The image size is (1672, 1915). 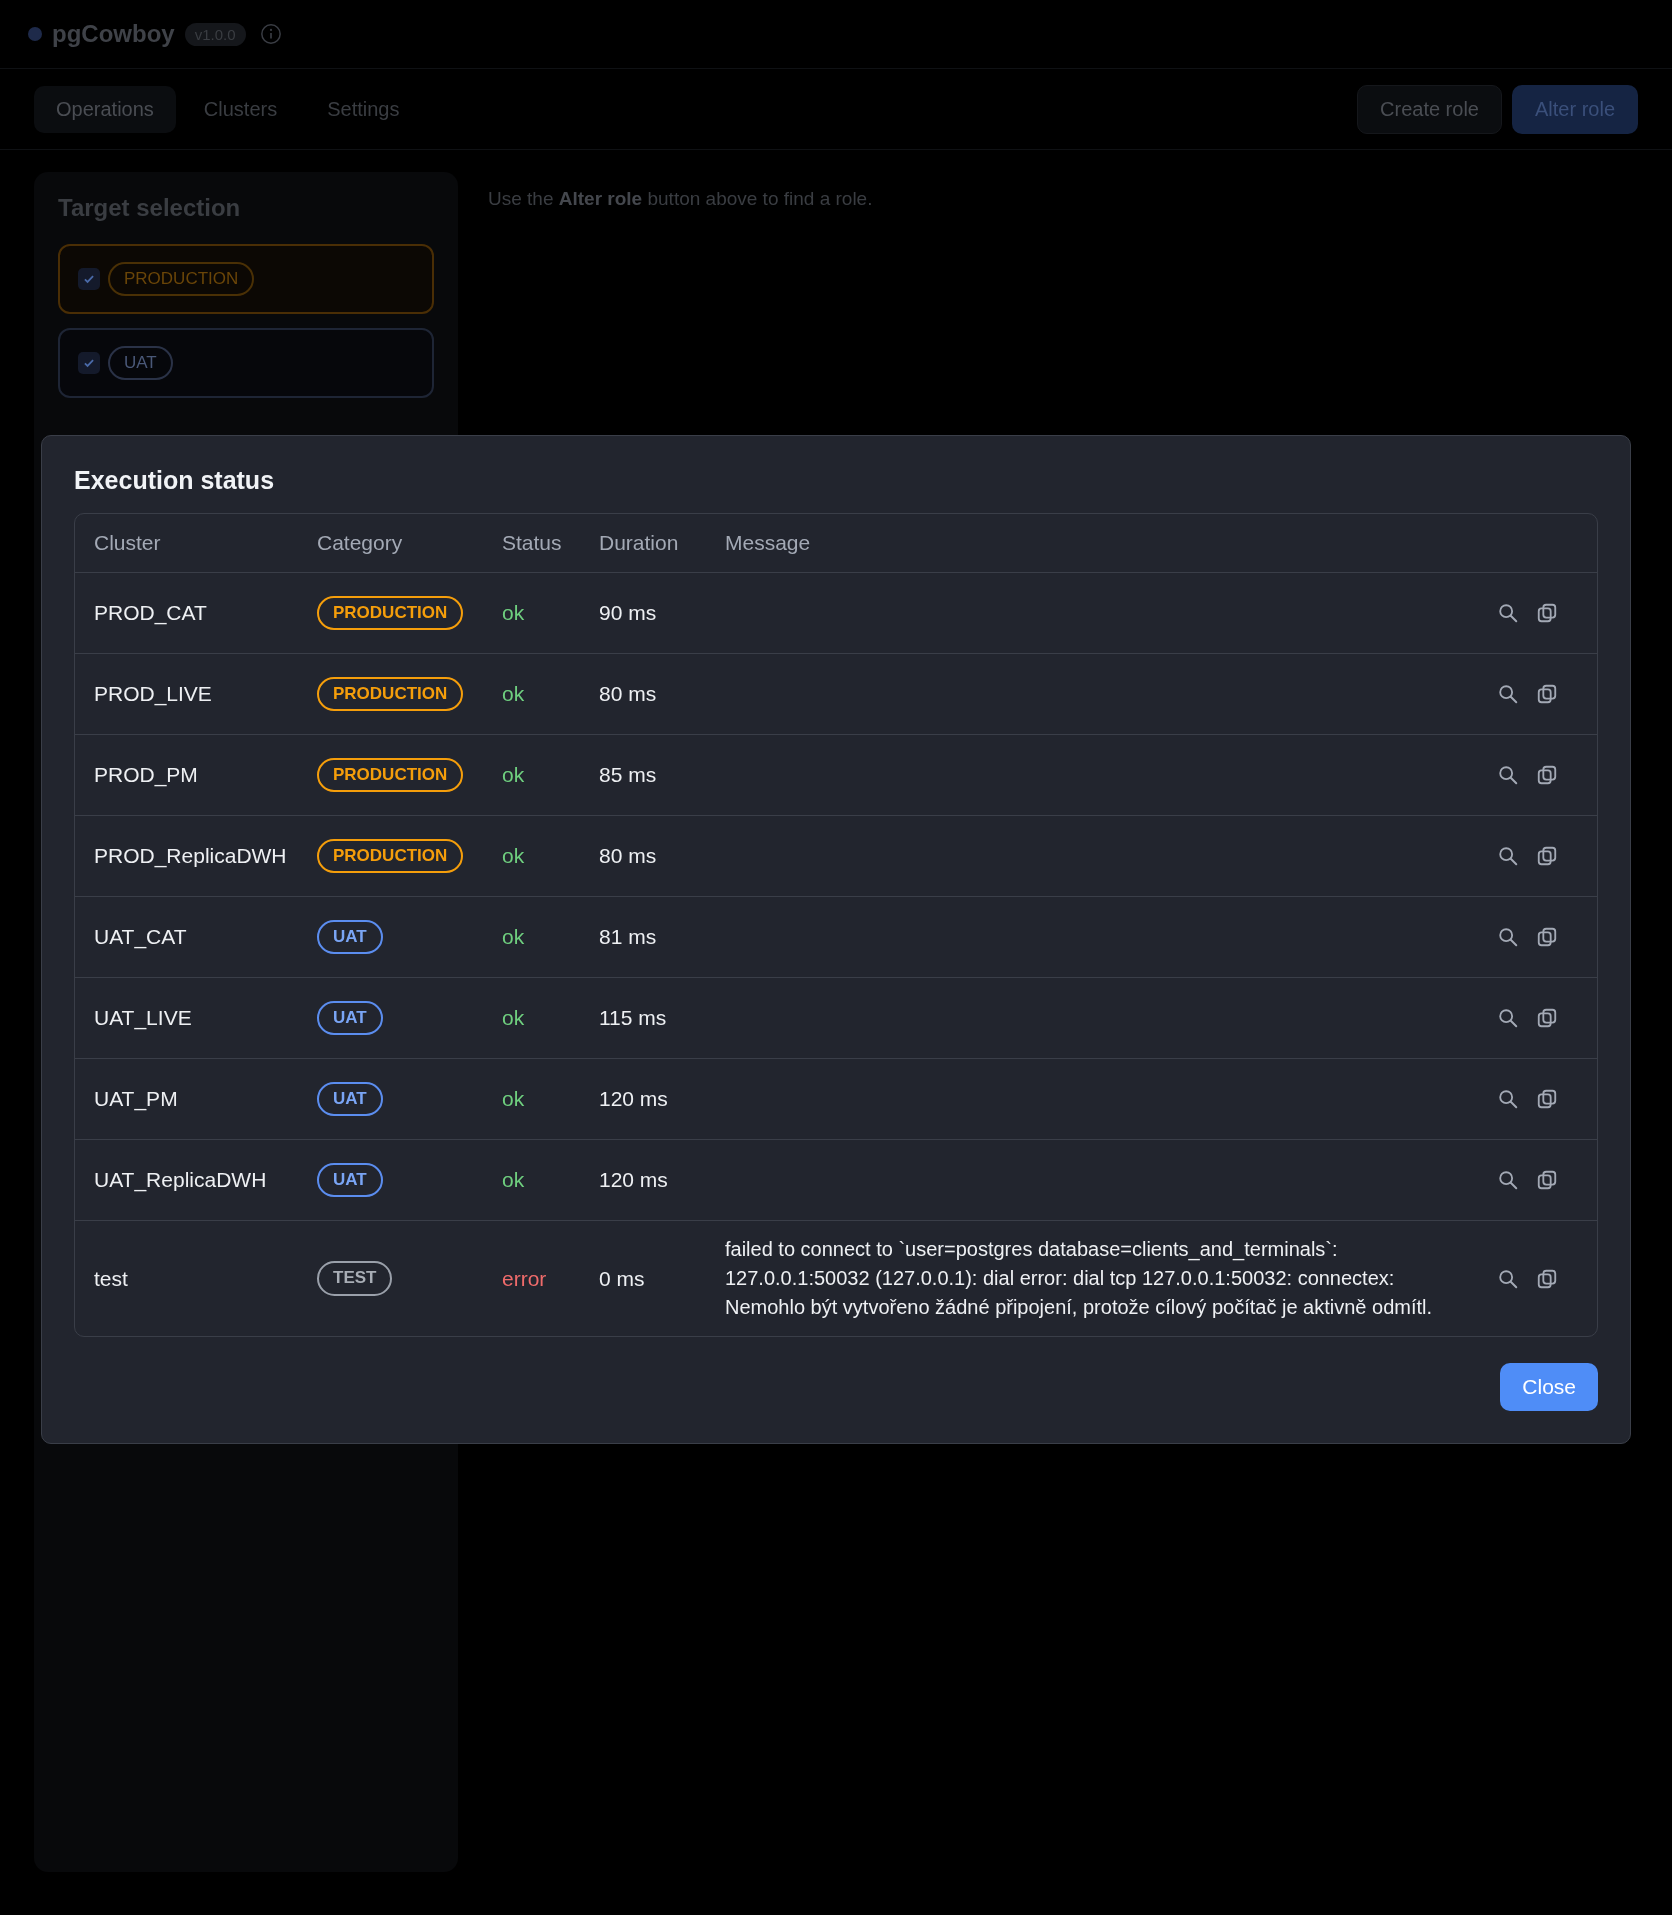 What do you see at coordinates (622, 1278) in the screenshot?
I see `table-cell-text: 0 ms` at bounding box center [622, 1278].